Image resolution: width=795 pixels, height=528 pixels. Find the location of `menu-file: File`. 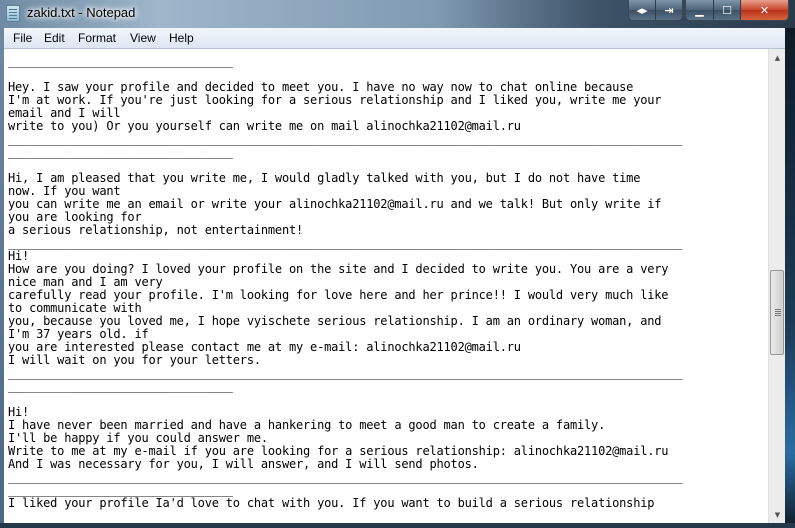

menu-file: File is located at coordinates (22, 38).